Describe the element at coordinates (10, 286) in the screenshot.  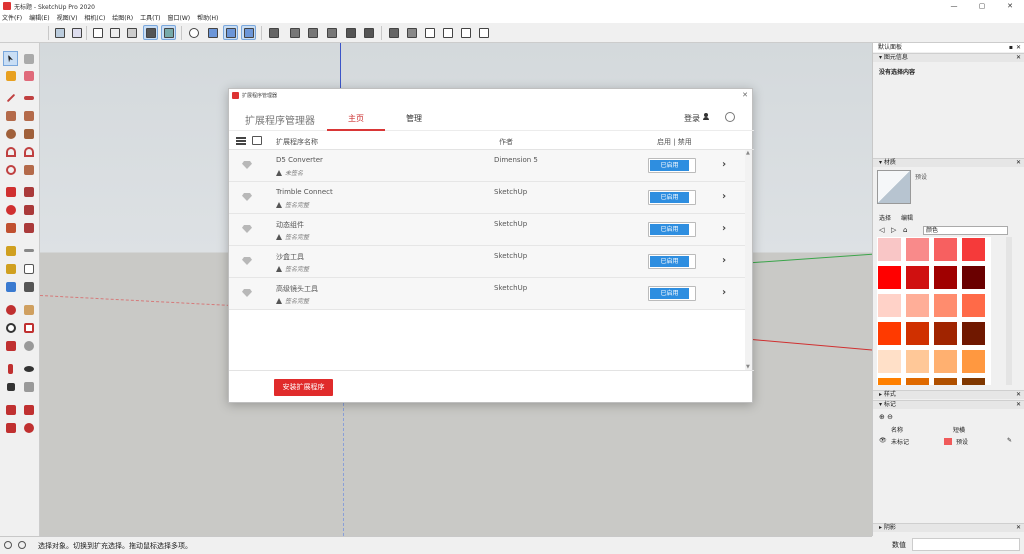
I see `axes-tool-icon` at that location.